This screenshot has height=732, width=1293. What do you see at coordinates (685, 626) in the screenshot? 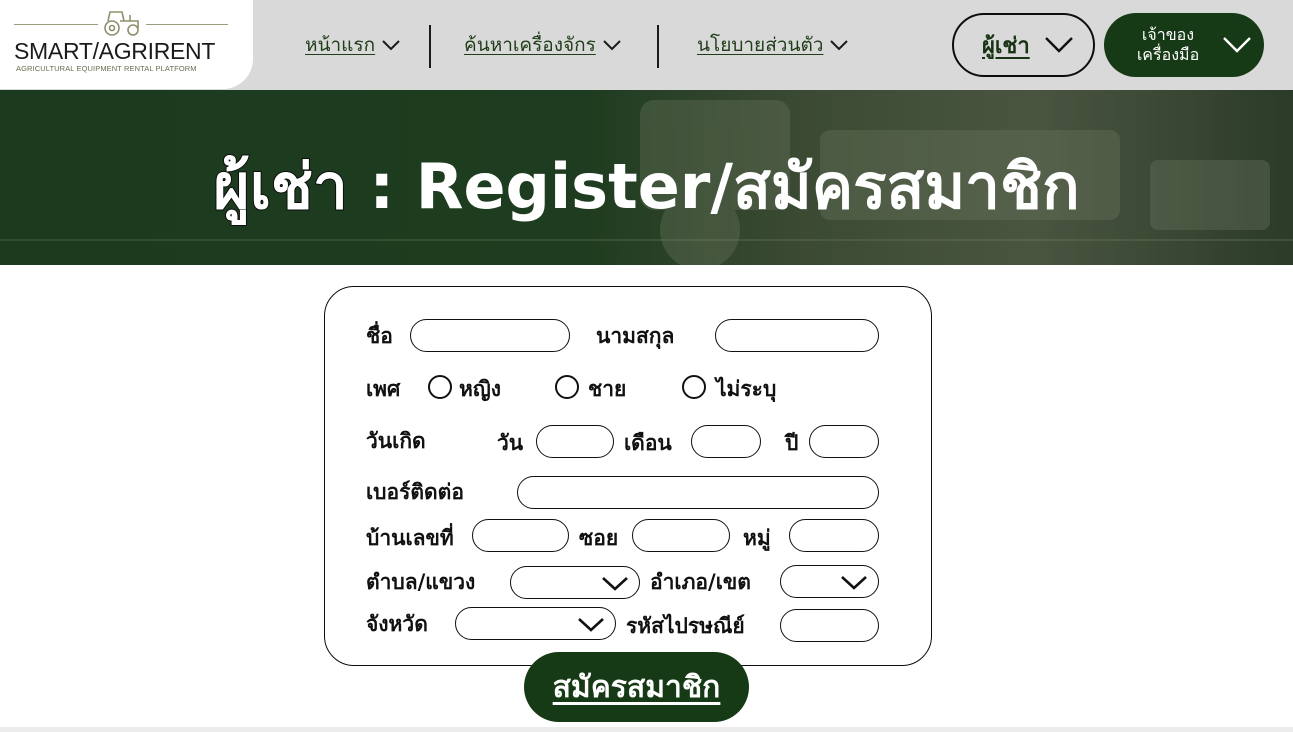
I see `postal-code-label: รหัสไปรษณีย์` at bounding box center [685, 626].